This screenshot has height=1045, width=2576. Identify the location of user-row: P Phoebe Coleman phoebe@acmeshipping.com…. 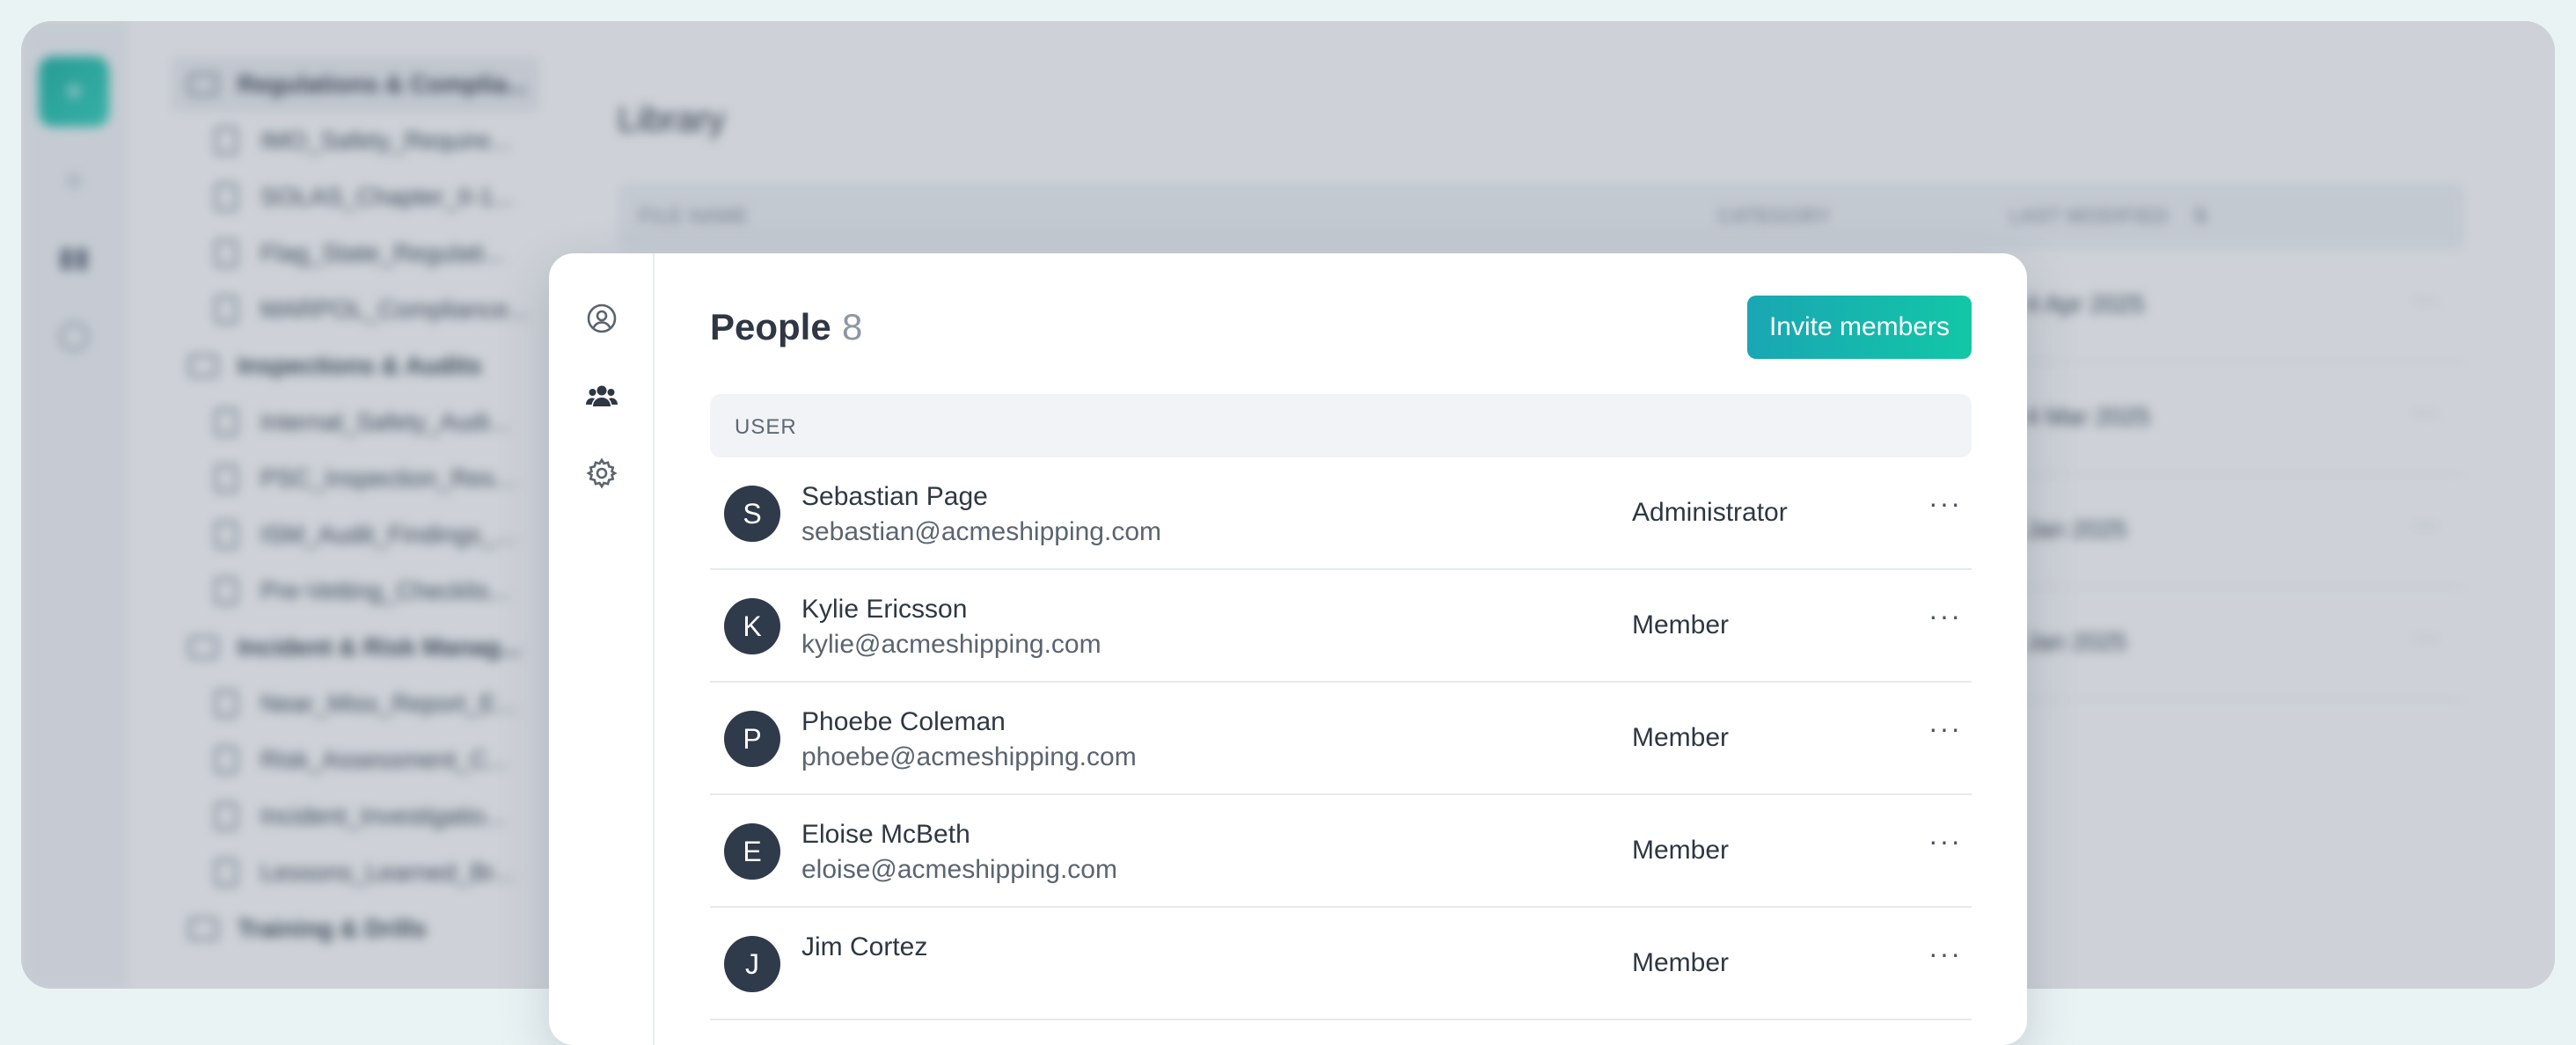
(1341, 739).